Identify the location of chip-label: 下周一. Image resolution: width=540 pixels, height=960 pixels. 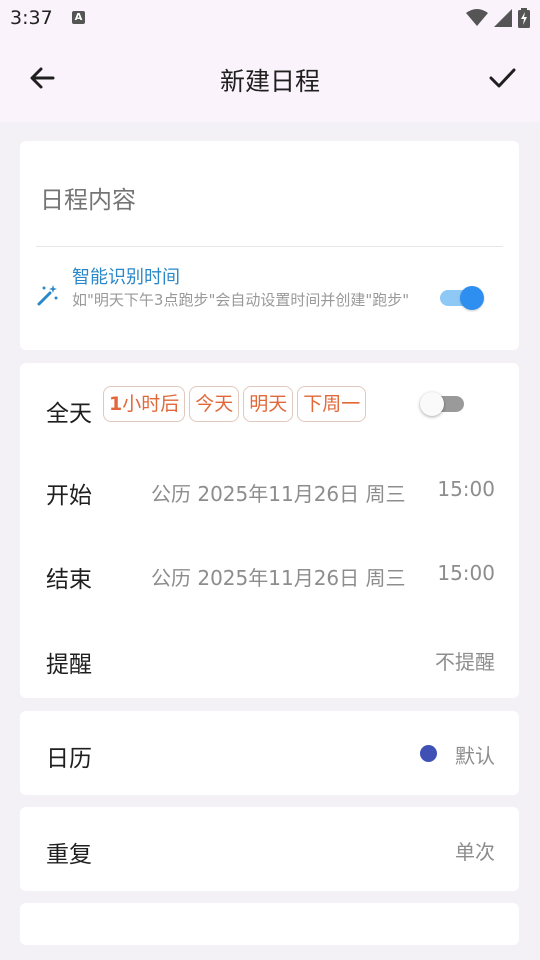
(332, 404).